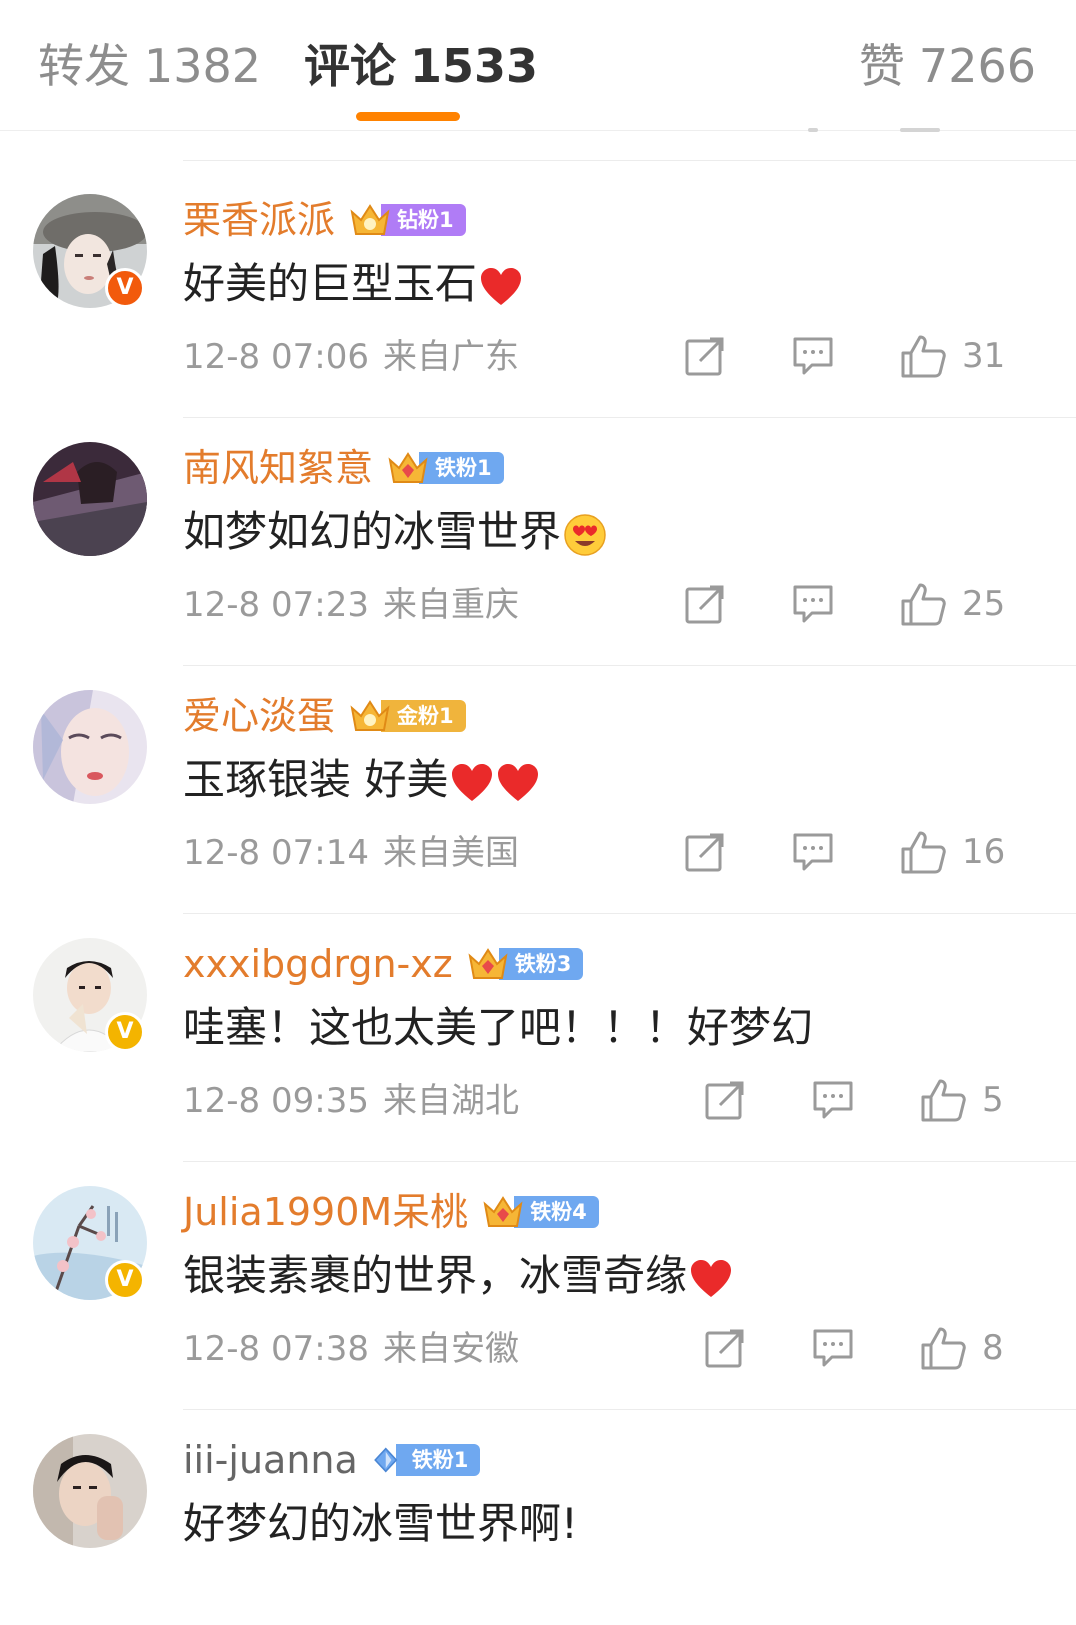  Describe the element at coordinates (351, 357) in the screenshot. I see `comment-meta: 12-8 07:06 来自广东` at that location.